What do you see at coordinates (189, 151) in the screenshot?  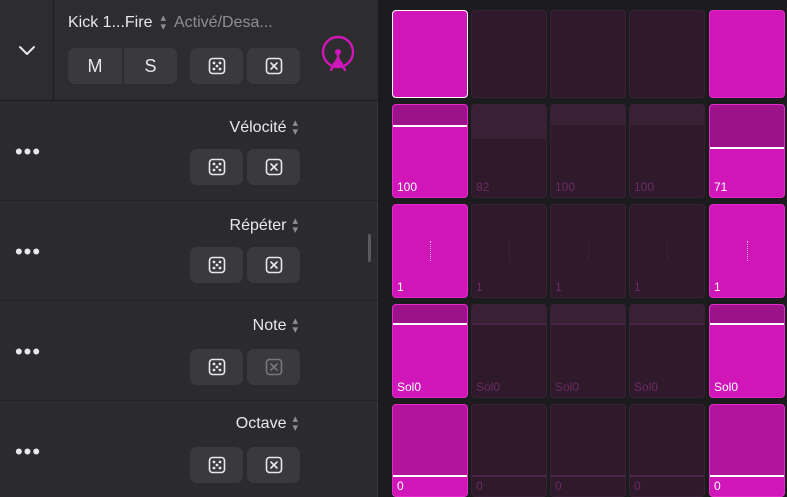 I see `row-velocity: ••• Vélocité` at bounding box center [189, 151].